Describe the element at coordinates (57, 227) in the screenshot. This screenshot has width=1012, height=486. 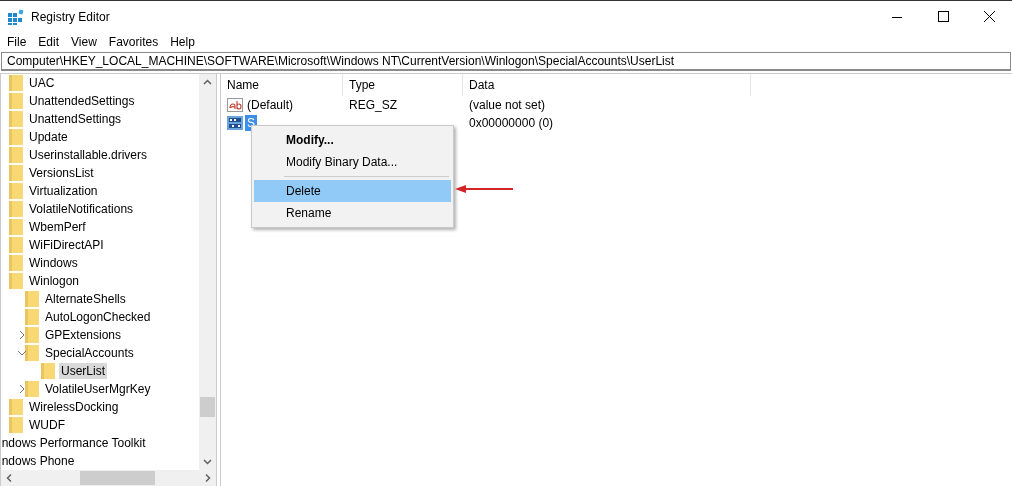
I see `tree-item: WbemPerf` at that location.